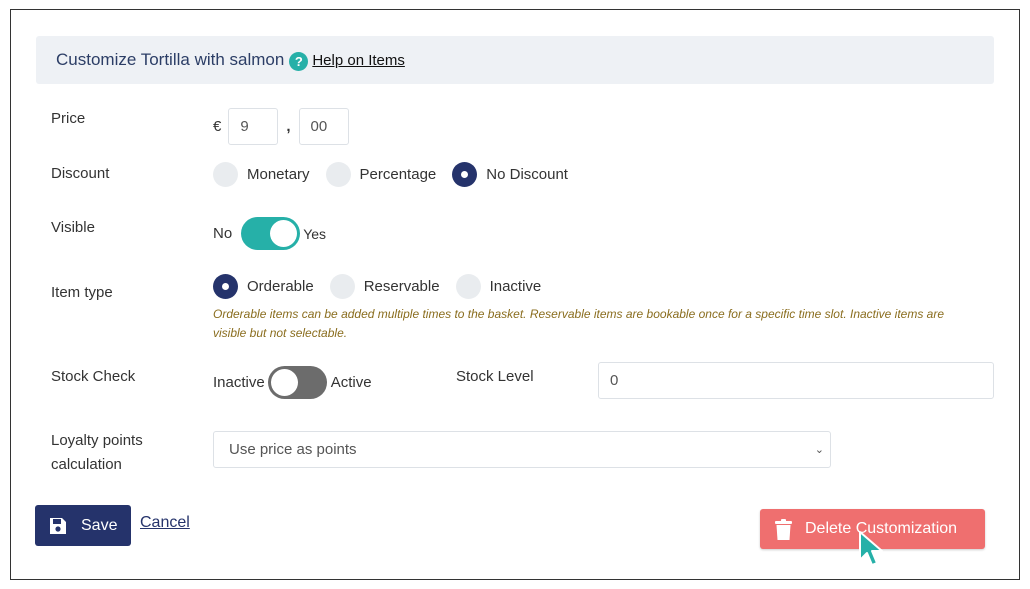  What do you see at coordinates (299, 61) in the screenshot?
I see `help-icon: ?` at bounding box center [299, 61].